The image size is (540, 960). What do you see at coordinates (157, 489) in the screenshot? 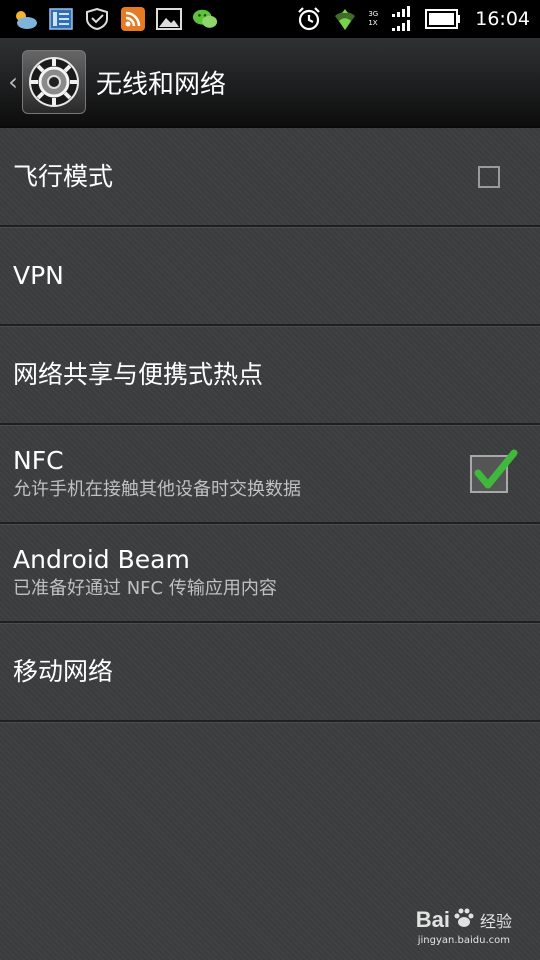
I see `nfc-summary: 允许手机在接触其他设备时交换数据` at bounding box center [157, 489].